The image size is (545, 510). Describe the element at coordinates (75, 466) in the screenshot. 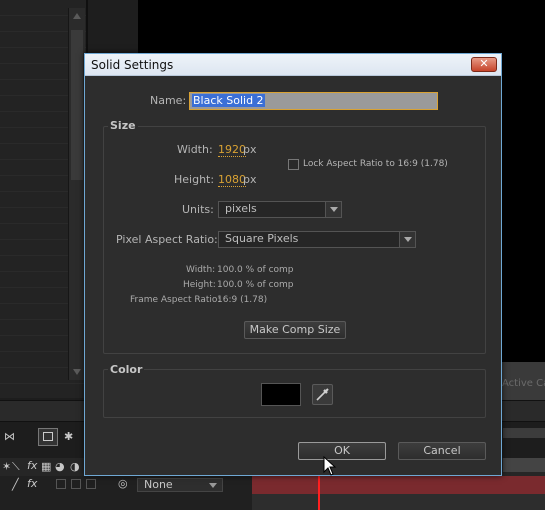

I see `adjustment-layer-icon: ◑` at that location.